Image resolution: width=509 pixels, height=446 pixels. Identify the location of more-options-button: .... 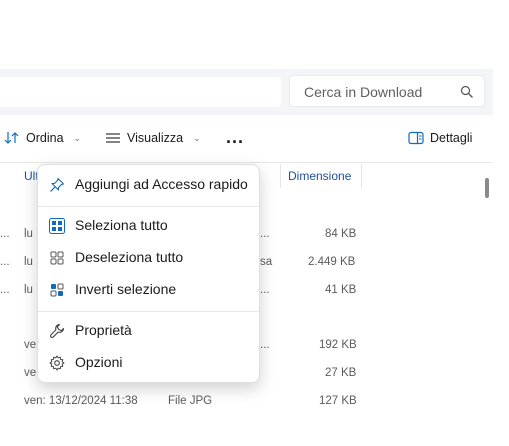
(235, 137).